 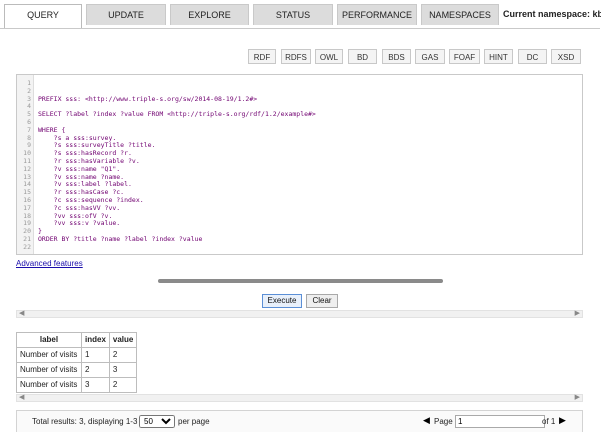 What do you see at coordinates (464, 56) in the screenshot?
I see `prefix-button-foaf: FOAF` at bounding box center [464, 56].